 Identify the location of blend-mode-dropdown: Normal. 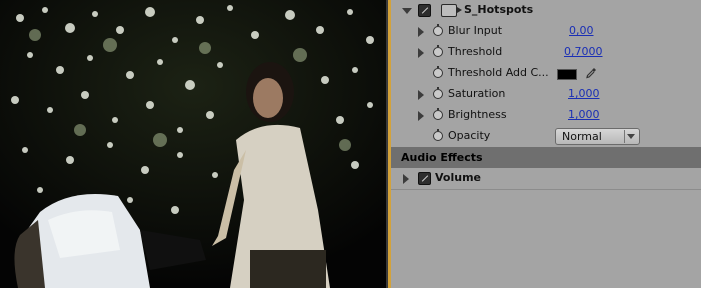
(597, 136).